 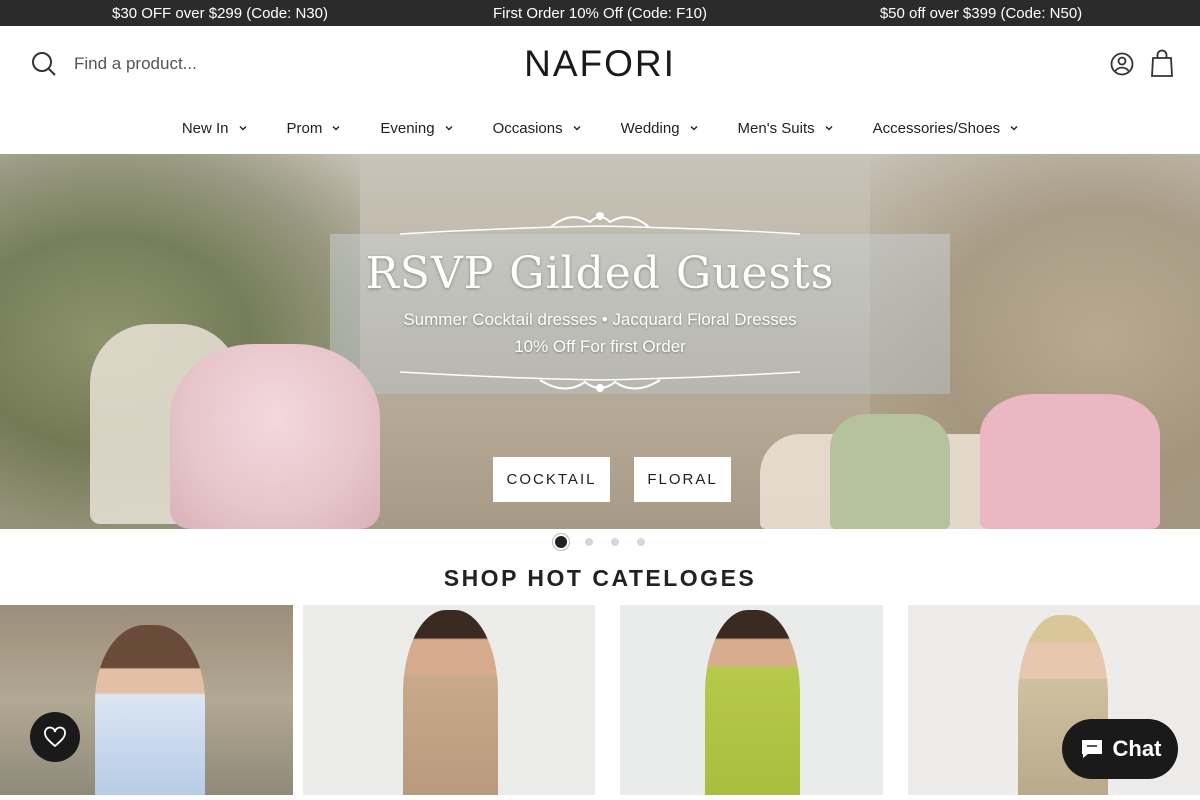 I want to click on announcement-2: First Order 10% Off (Code: F10), so click(x=600, y=13).